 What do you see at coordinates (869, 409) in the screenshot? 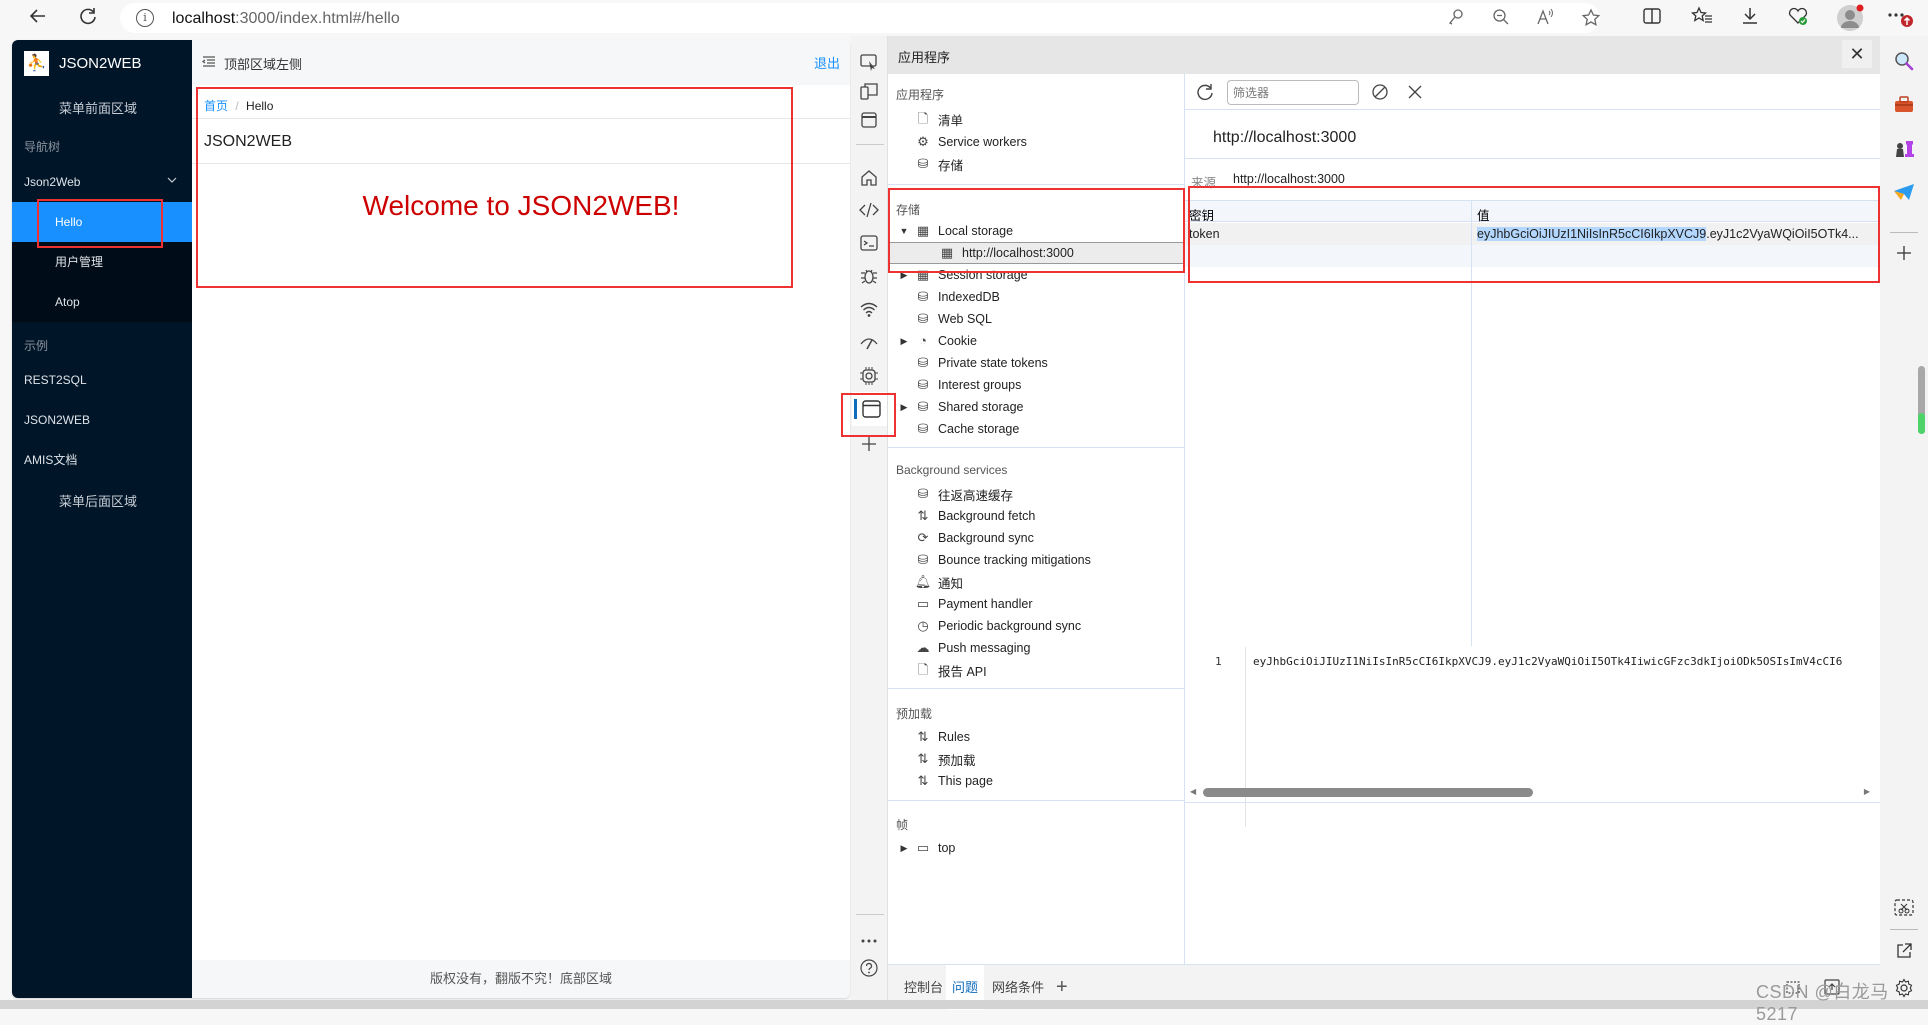
I see `application-tab-active` at bounding box center [869, 409].